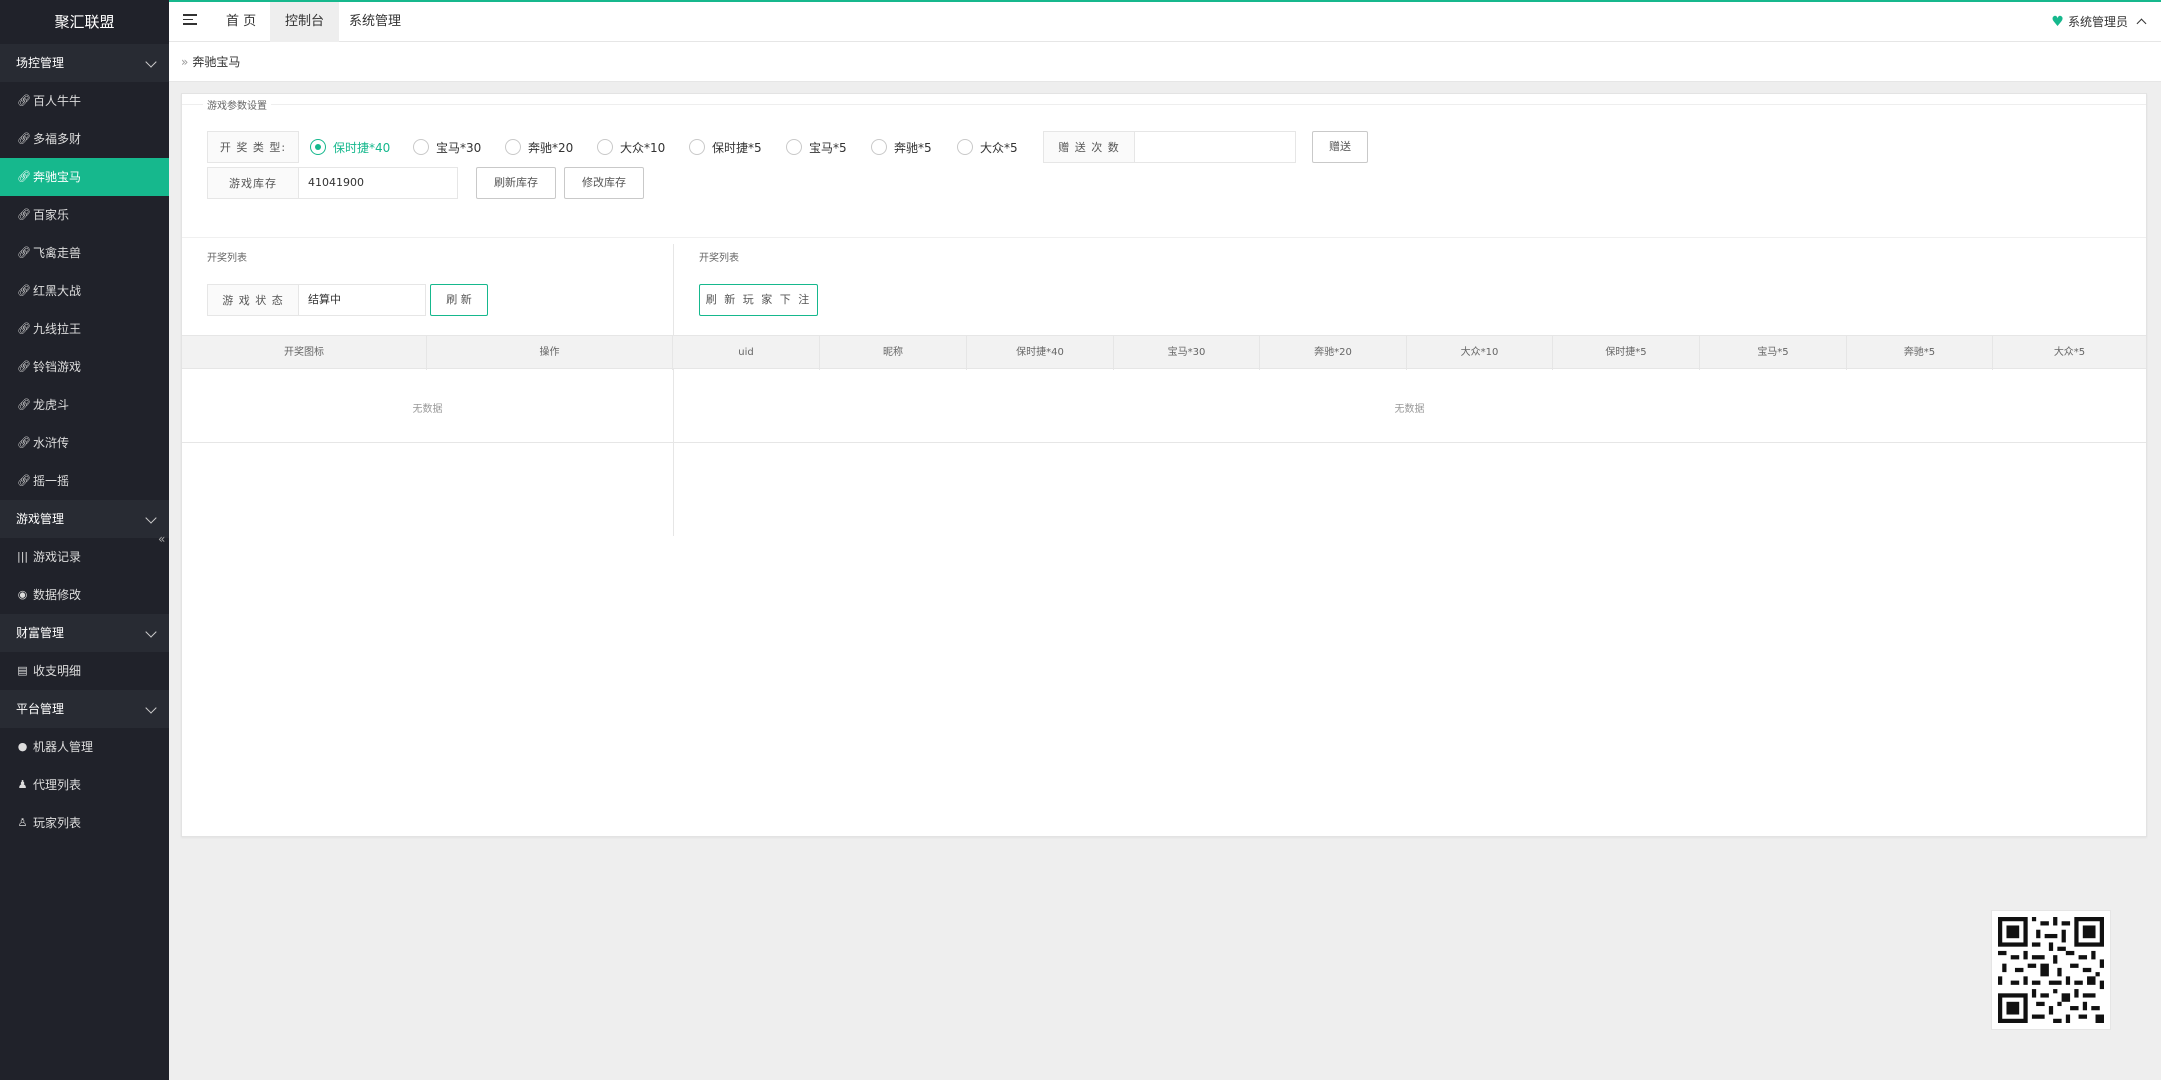  Describe the element at coordinates (539, 147) in the screenshot. I see `radio-benz-20: 奔驰*20` at that location.